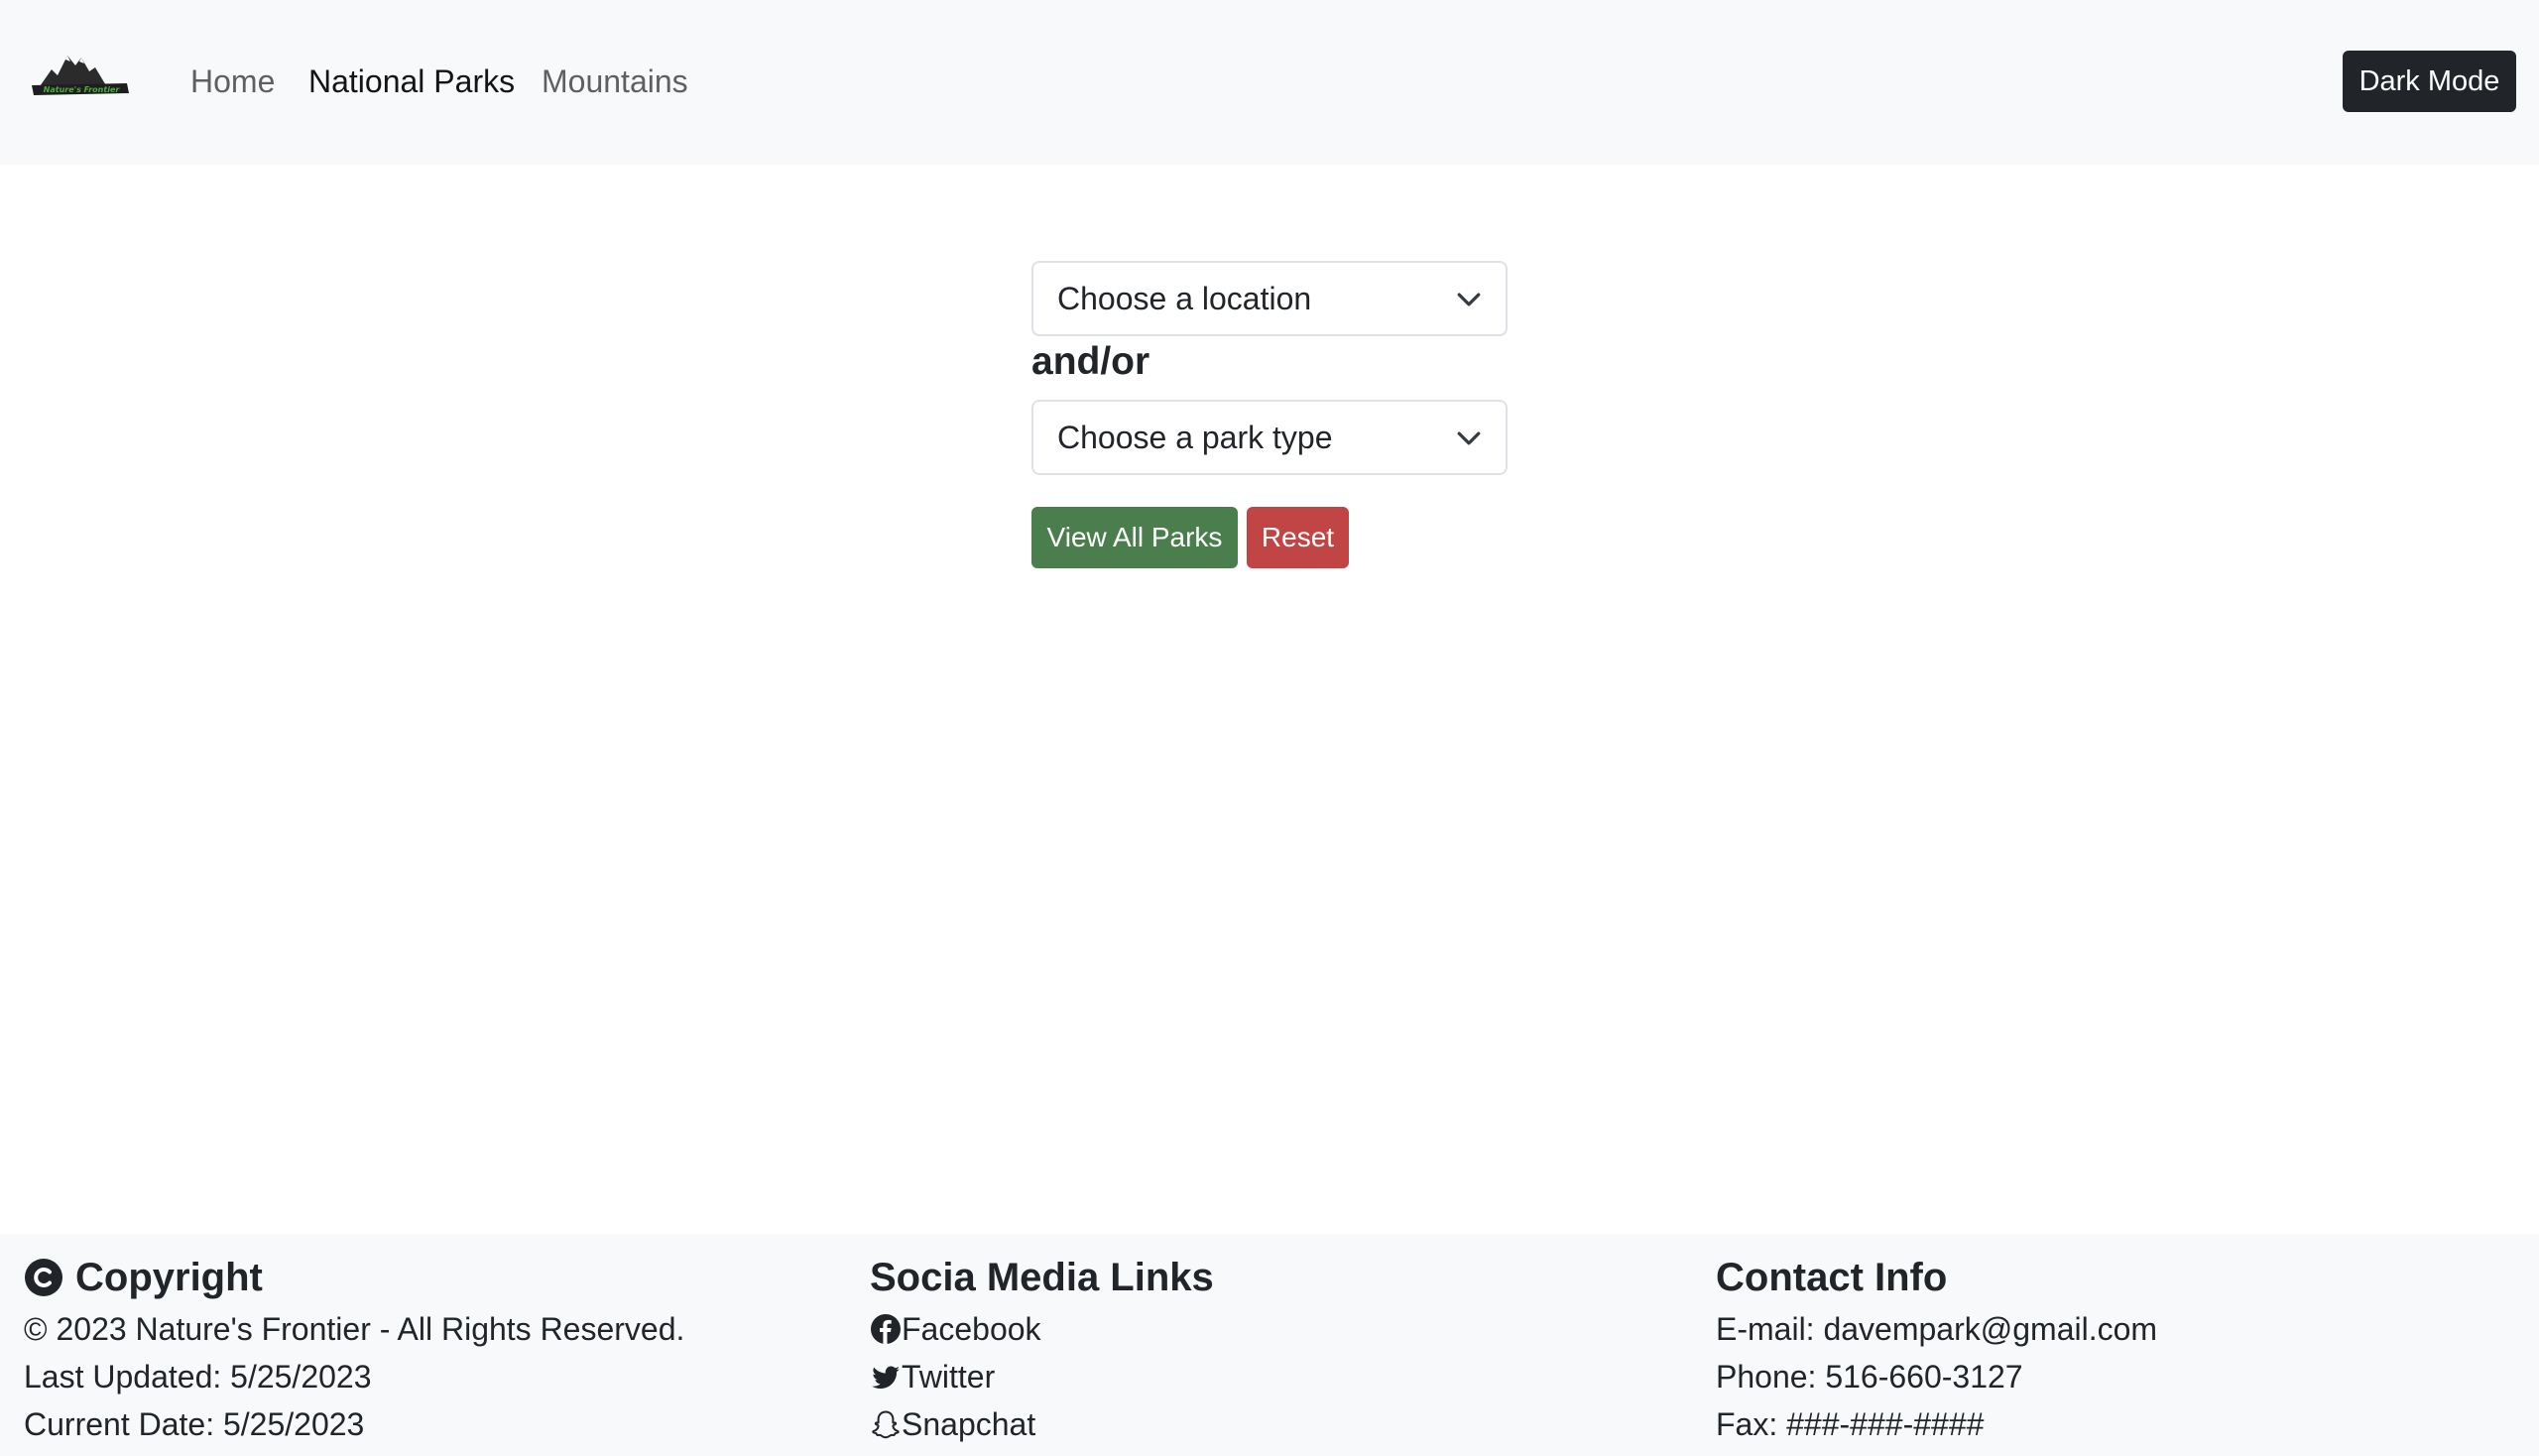  Describe the element at coordinates (1134, 537) in the screenshot. I see `view-all-parks-button: View All Parks` at that location.